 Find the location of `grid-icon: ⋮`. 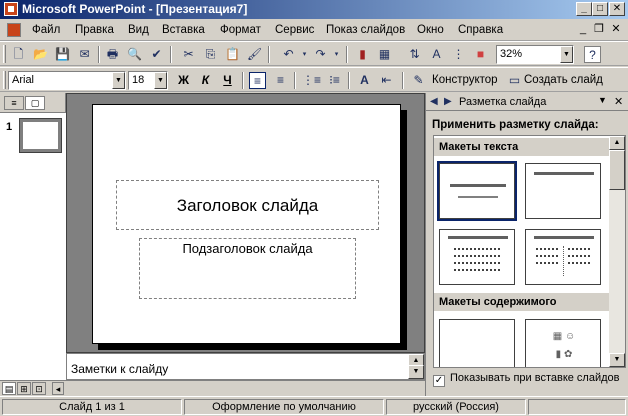

grid-icon: ⋮ is located at coordinates (458, 54).